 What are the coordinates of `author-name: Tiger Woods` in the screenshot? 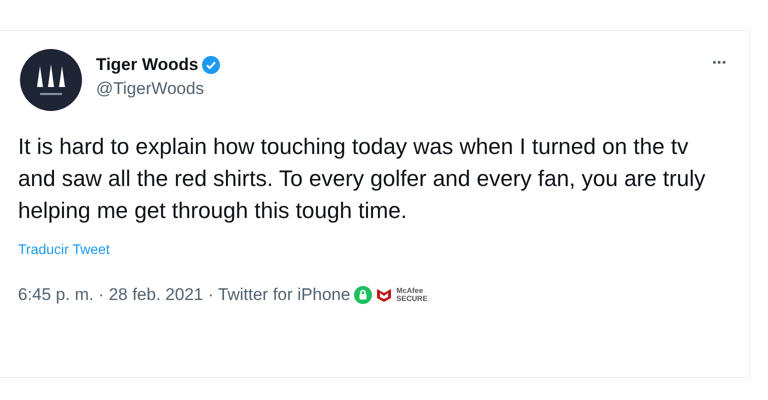 It's located at (147, 65).